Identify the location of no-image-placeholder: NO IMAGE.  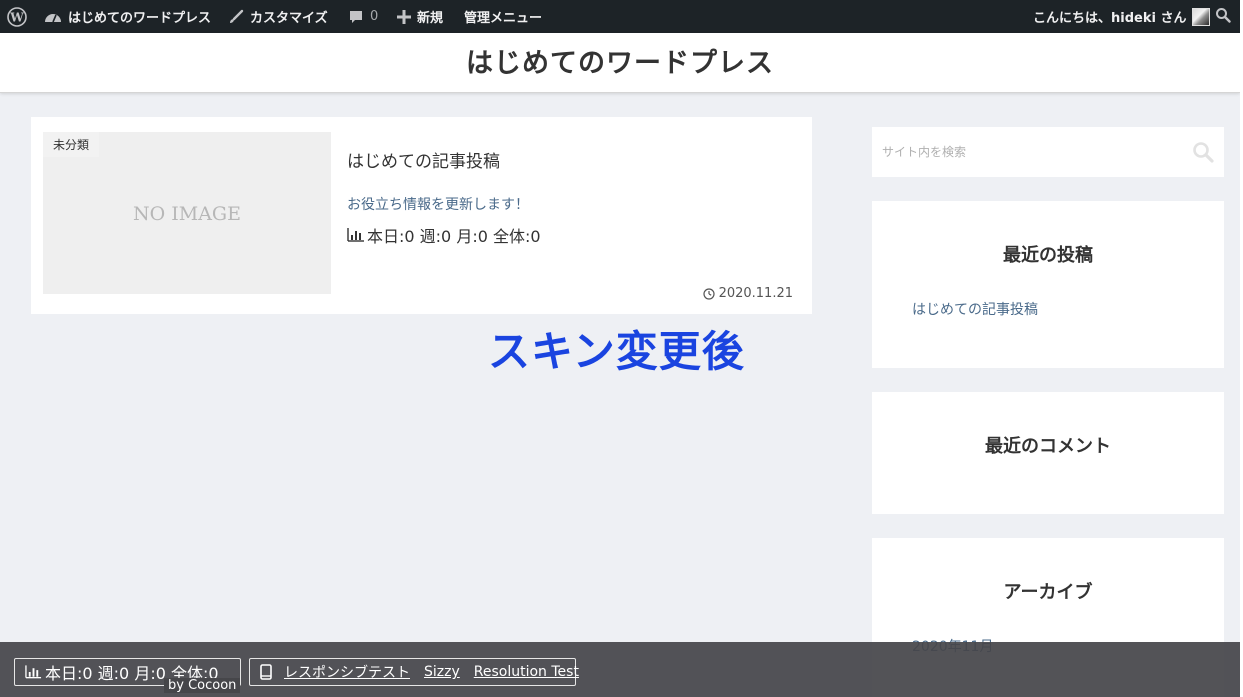
(187, 214).